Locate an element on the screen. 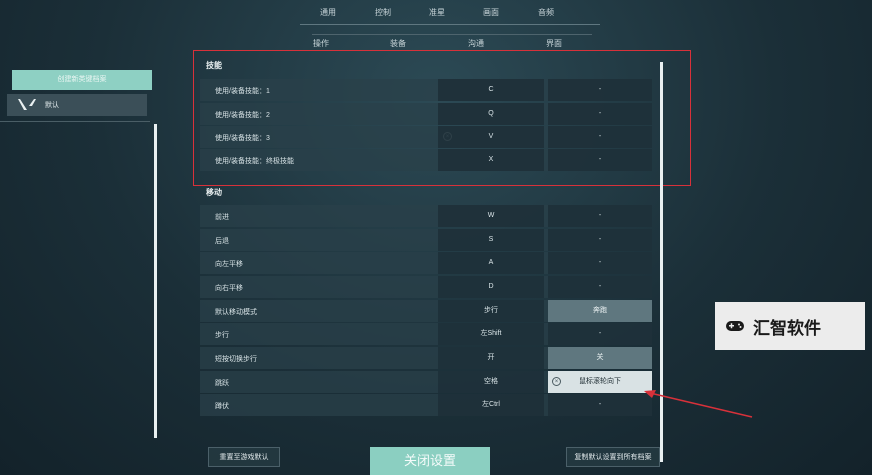 This screenshot has height=475, width=872. keybind-row: 短按切换步行 开 关 is located at coordinates (426, 358).